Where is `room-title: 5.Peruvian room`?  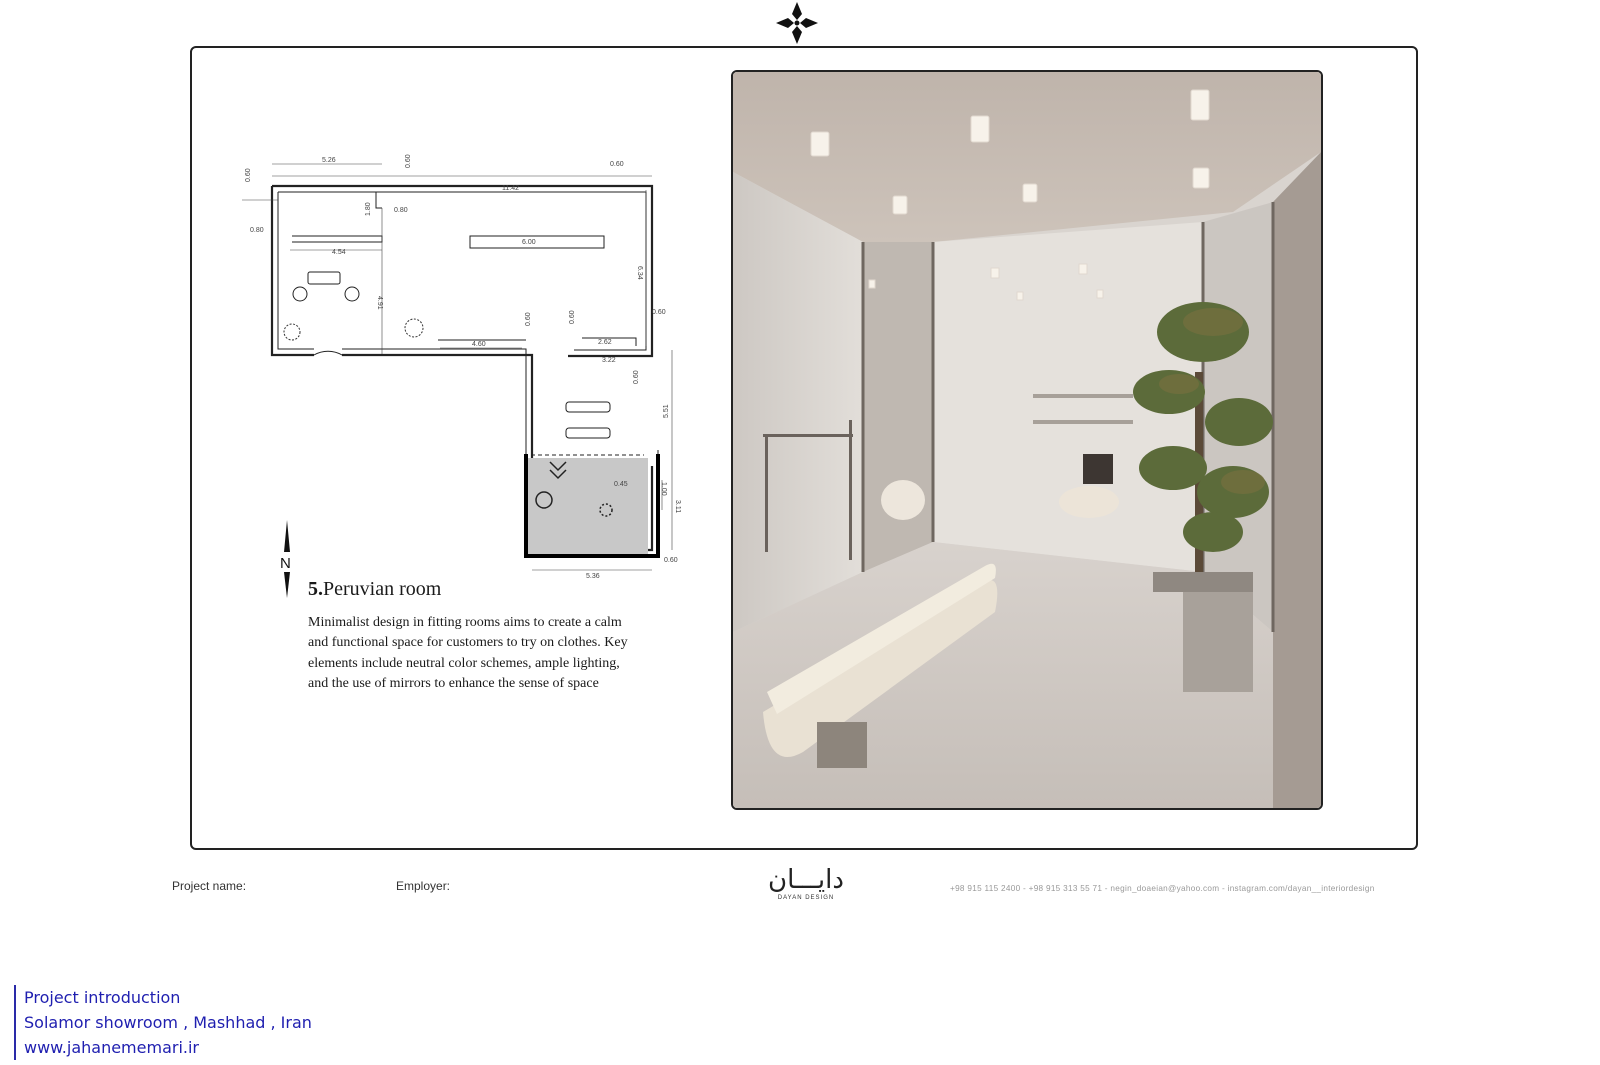
room-title: 5.Peruvian room is located at coordinates (374, 589).